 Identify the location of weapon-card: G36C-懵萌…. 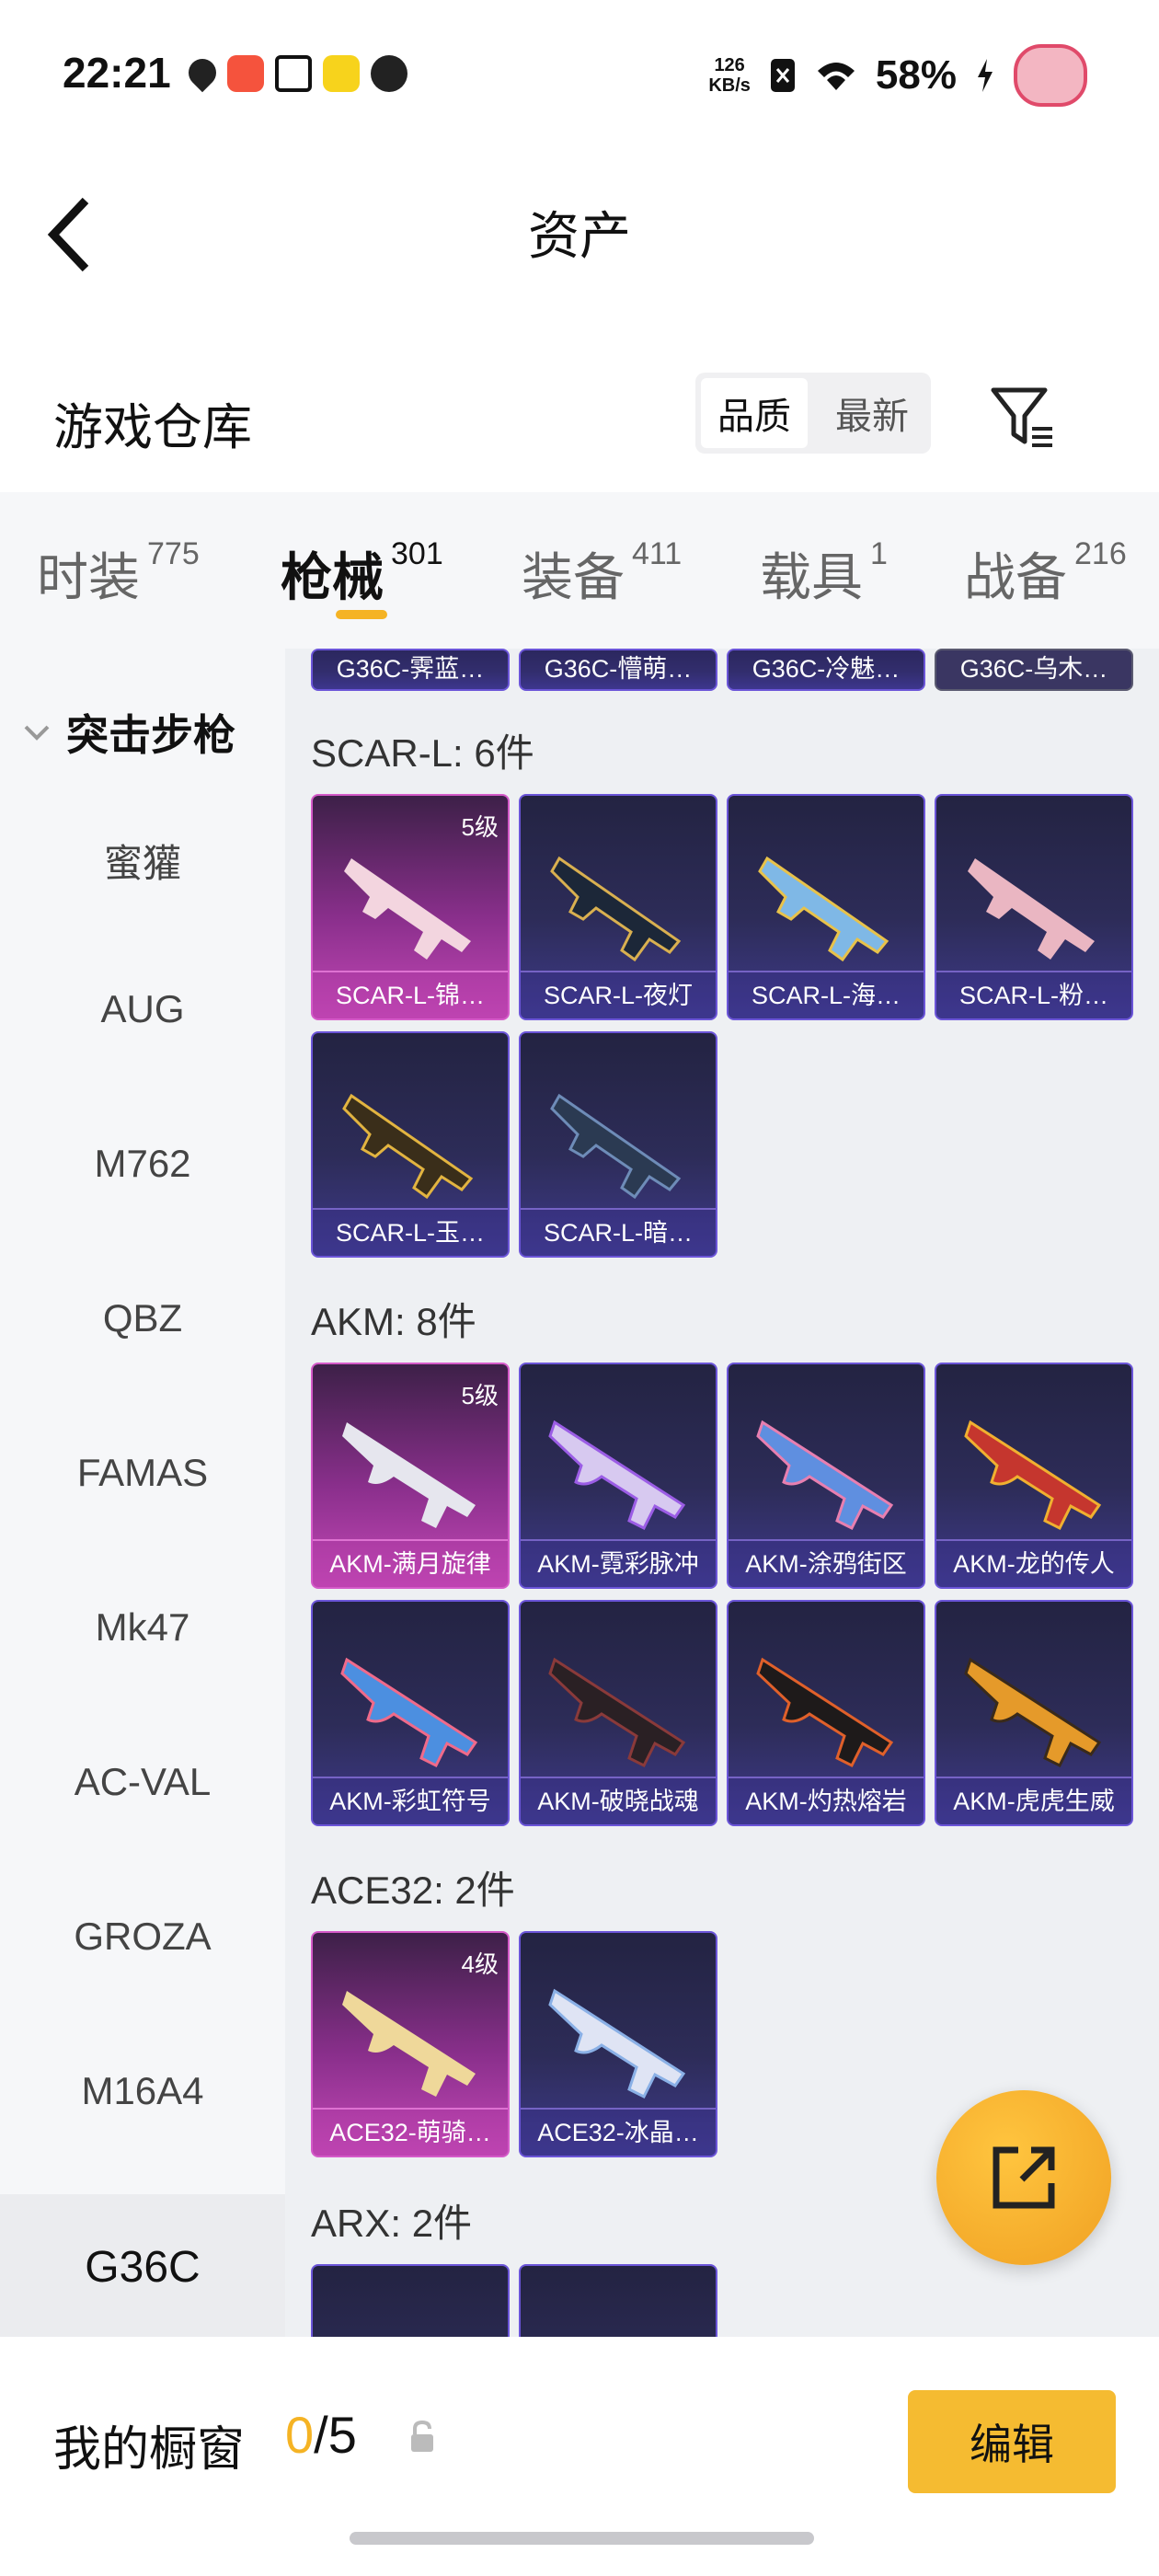
(618, 670).